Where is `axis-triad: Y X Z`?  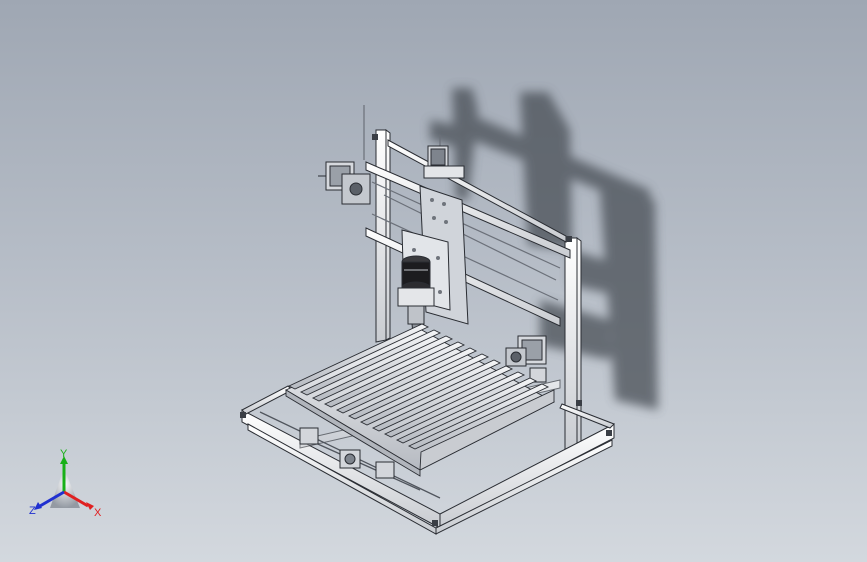
axis-triad: Y X Z is located at coordinates (65, 483).